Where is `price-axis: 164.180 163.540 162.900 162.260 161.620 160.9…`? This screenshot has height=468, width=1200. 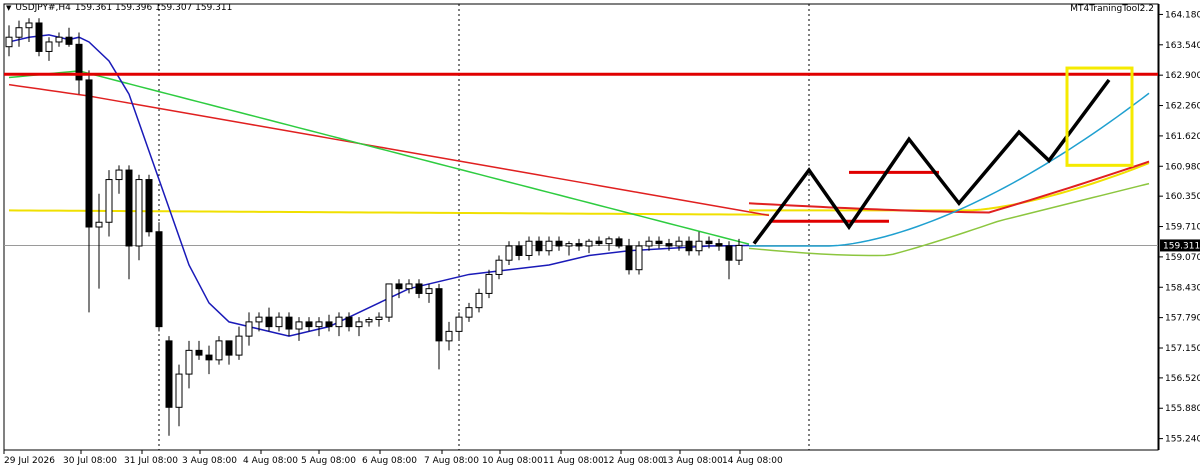
price-axis: 164.180 163.540 162.900 162.260 161.620 160.9… is located at coordinates (1179, 227).